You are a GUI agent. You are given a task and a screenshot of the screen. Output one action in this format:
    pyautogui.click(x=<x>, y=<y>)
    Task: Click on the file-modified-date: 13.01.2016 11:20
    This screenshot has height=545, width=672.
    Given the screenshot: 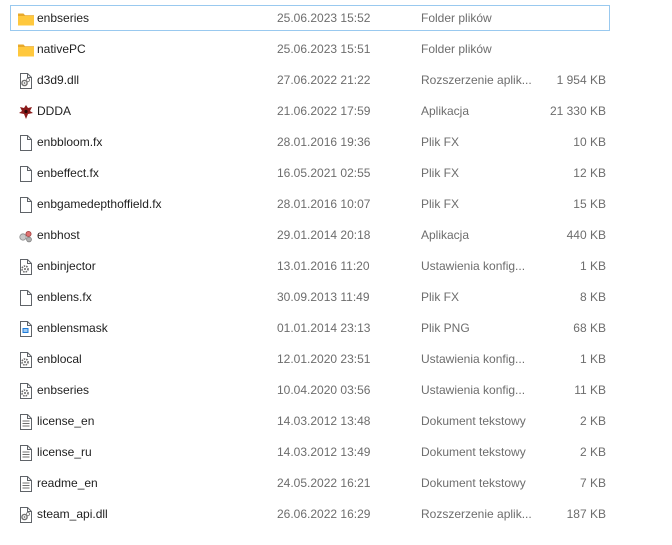 What is the action you would take?
    pyautogui.click(x=323, y=266)
    